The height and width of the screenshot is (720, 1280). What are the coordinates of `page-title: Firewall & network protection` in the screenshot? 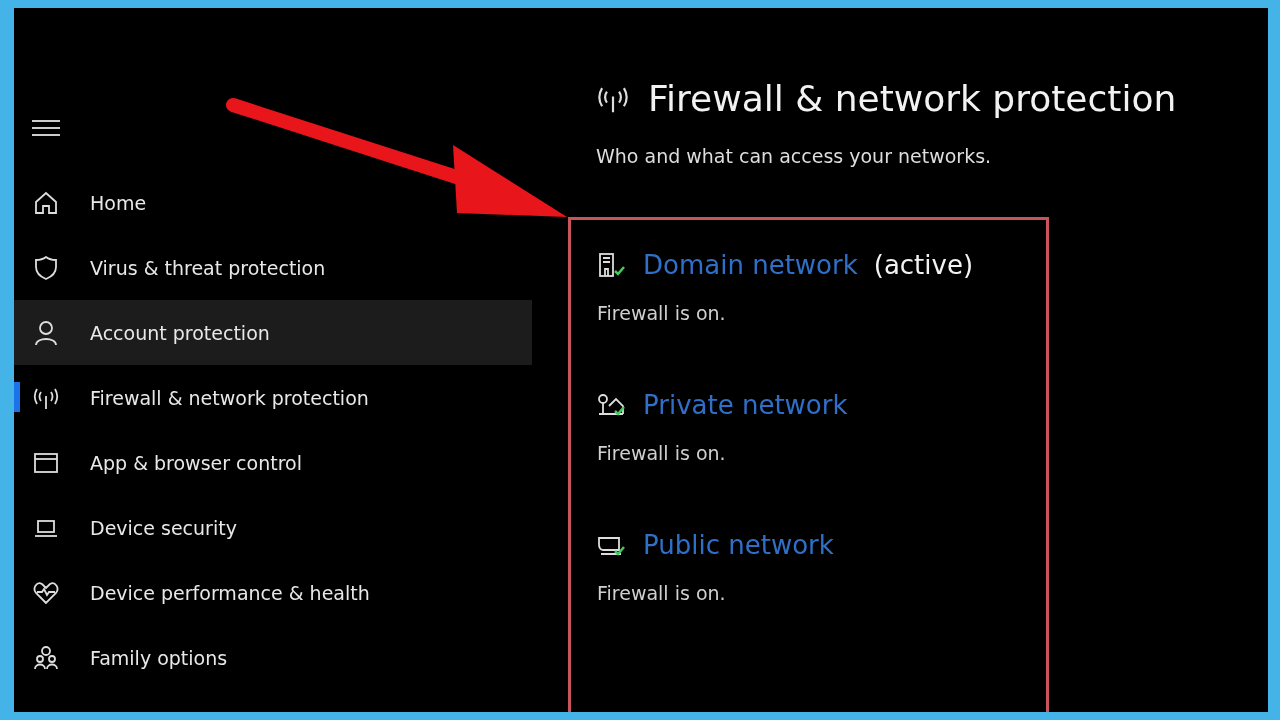 It's located at (912, 98).